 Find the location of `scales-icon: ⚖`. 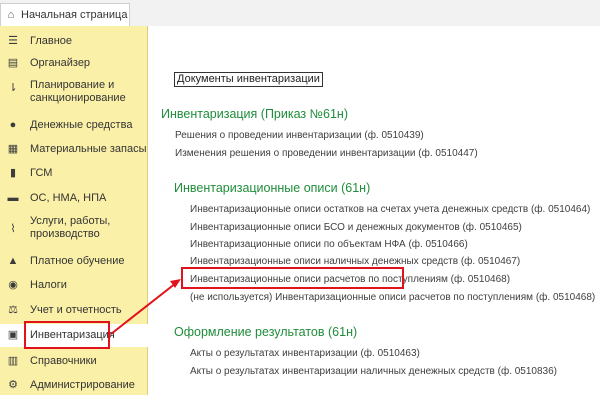

scales-icon: ⚖ is located at coordinates (13, 309).